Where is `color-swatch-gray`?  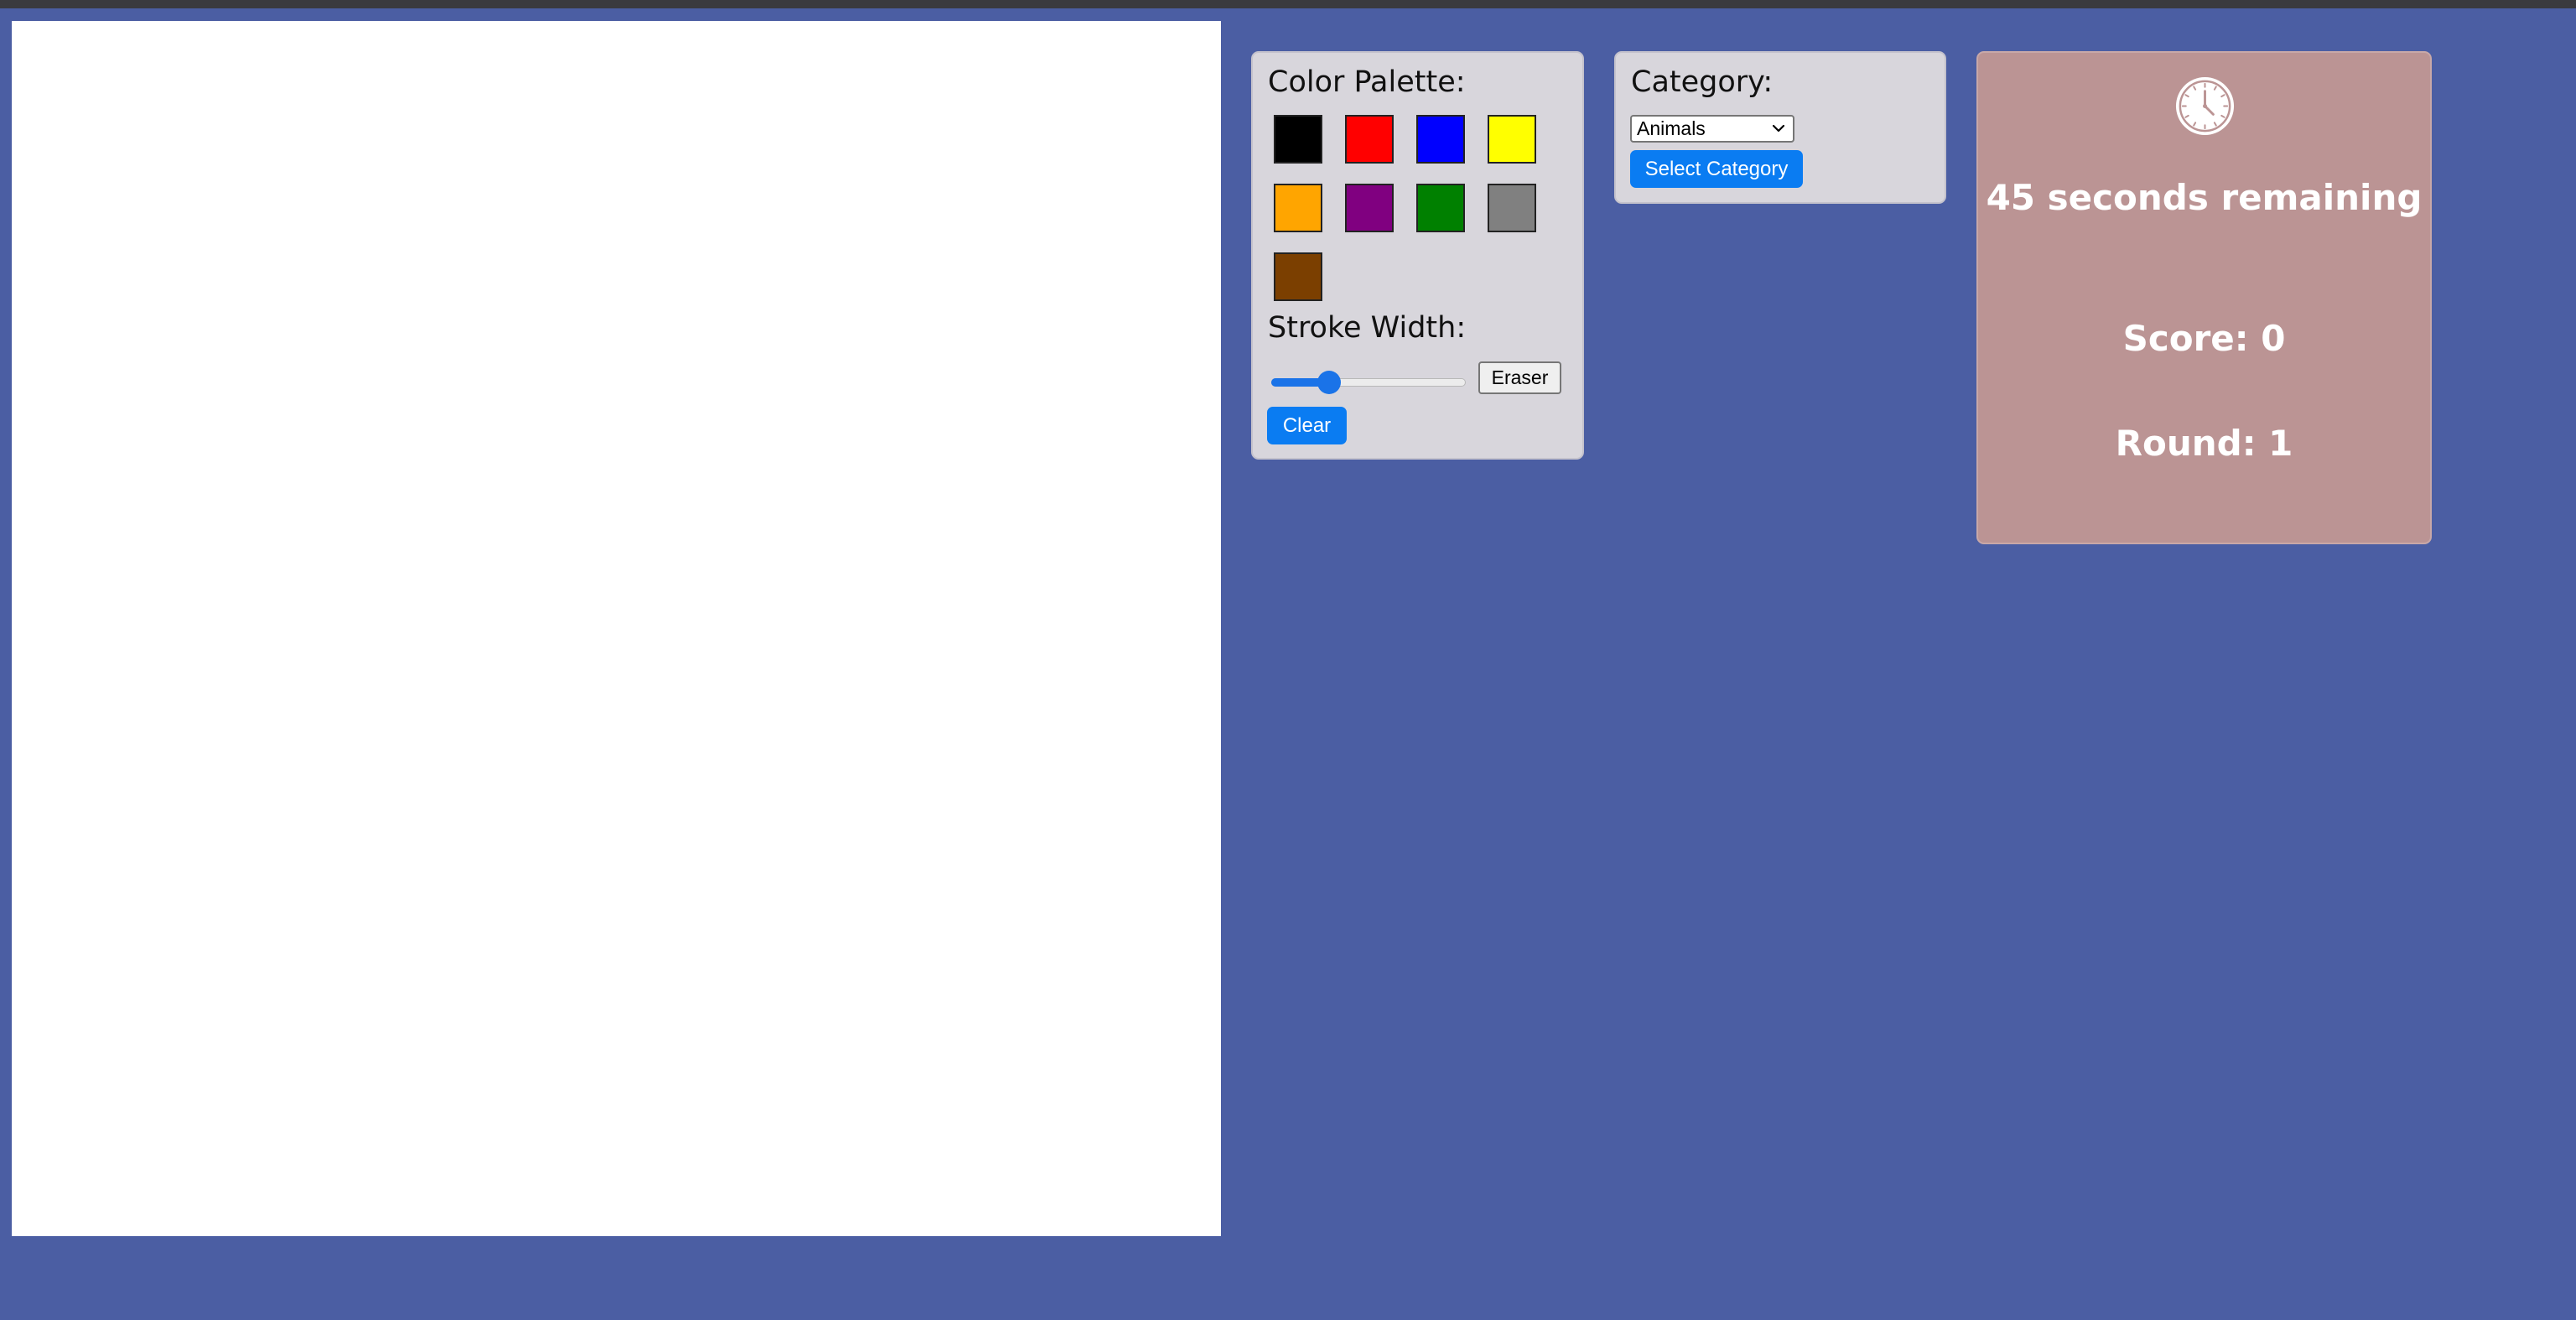
color-swatch-gray is located at coordinates (1512, 208).